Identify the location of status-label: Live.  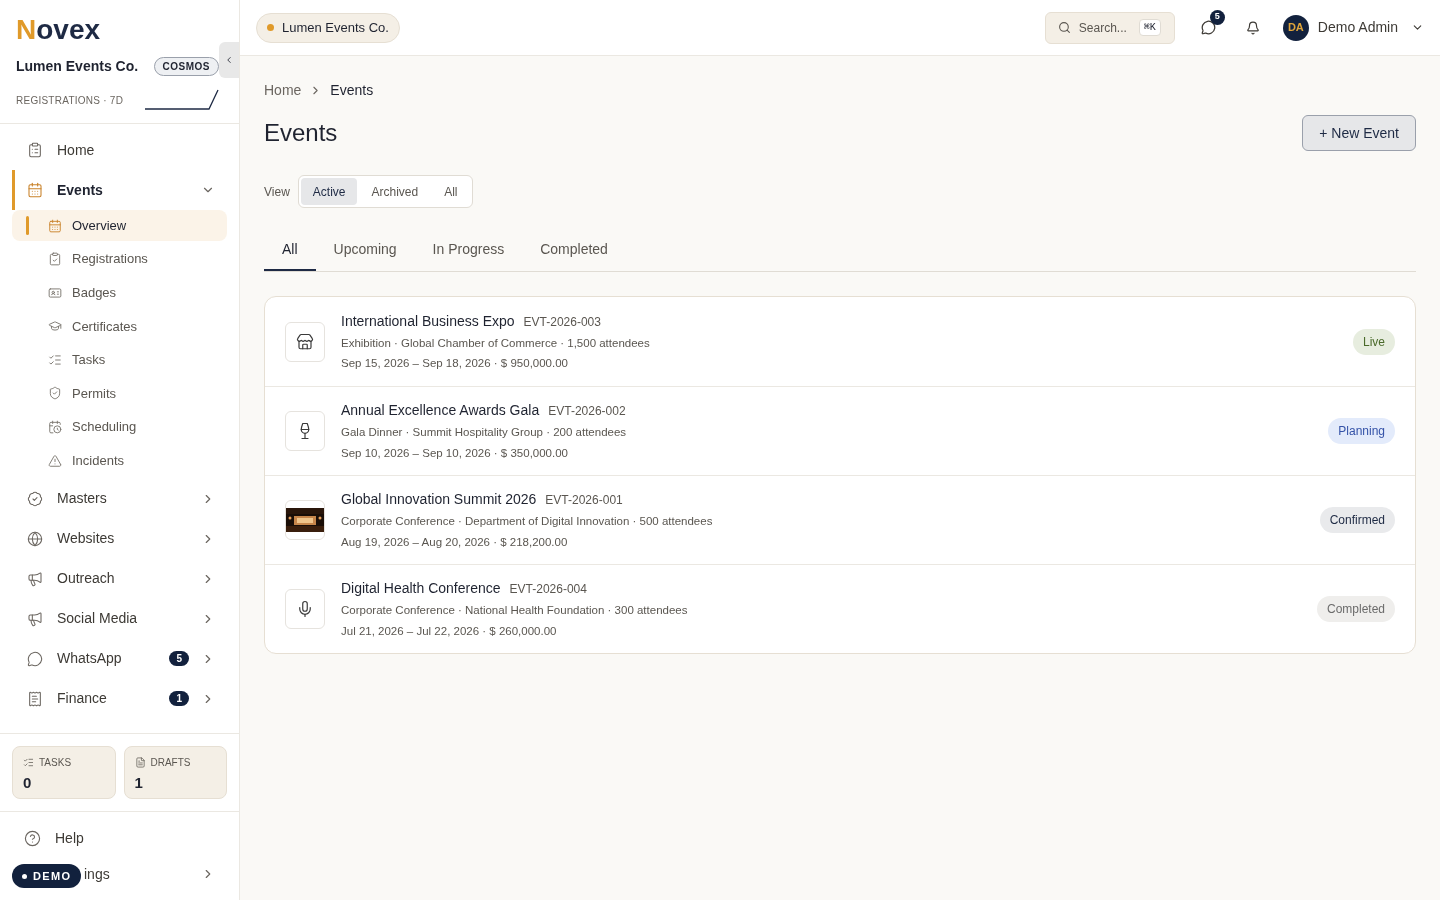
(1374, 341).